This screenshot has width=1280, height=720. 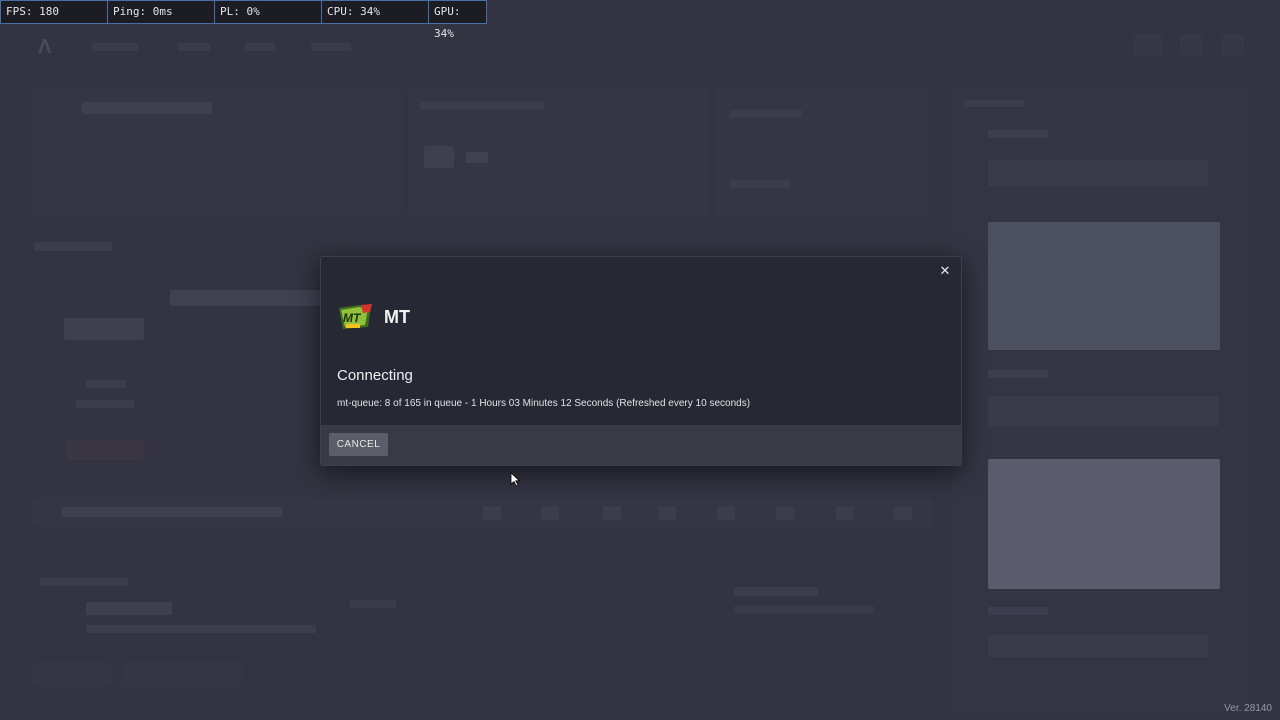 What do you see at coordinates (641, 445) in the screenshot?
I see `dialog-footer: CANCEL` at bounding box center [641, 445].